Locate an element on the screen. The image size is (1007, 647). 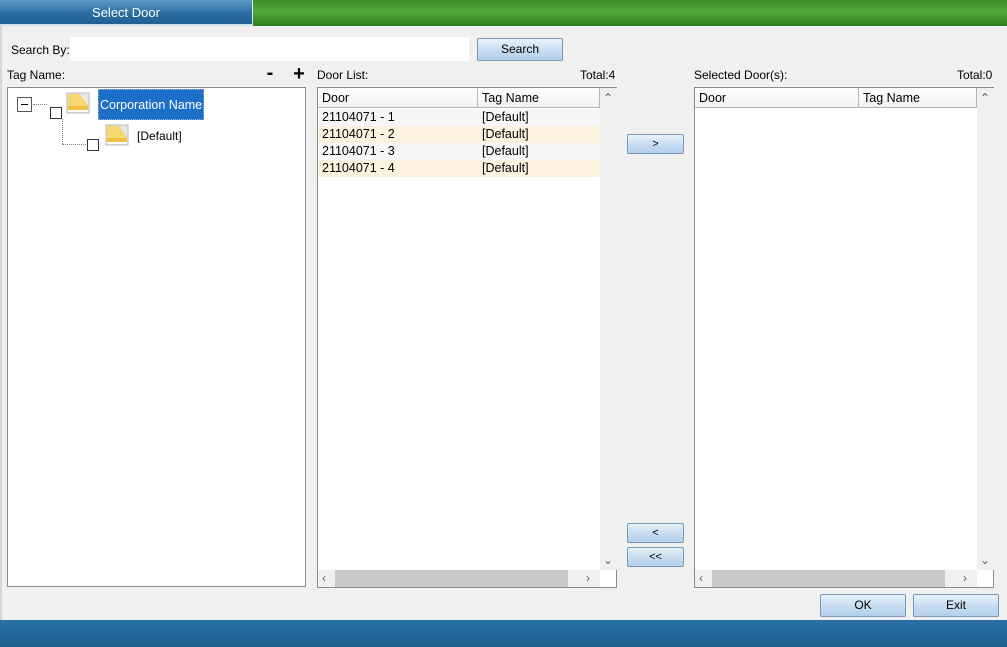
search-button: Search is located at coordinates (520, 49).